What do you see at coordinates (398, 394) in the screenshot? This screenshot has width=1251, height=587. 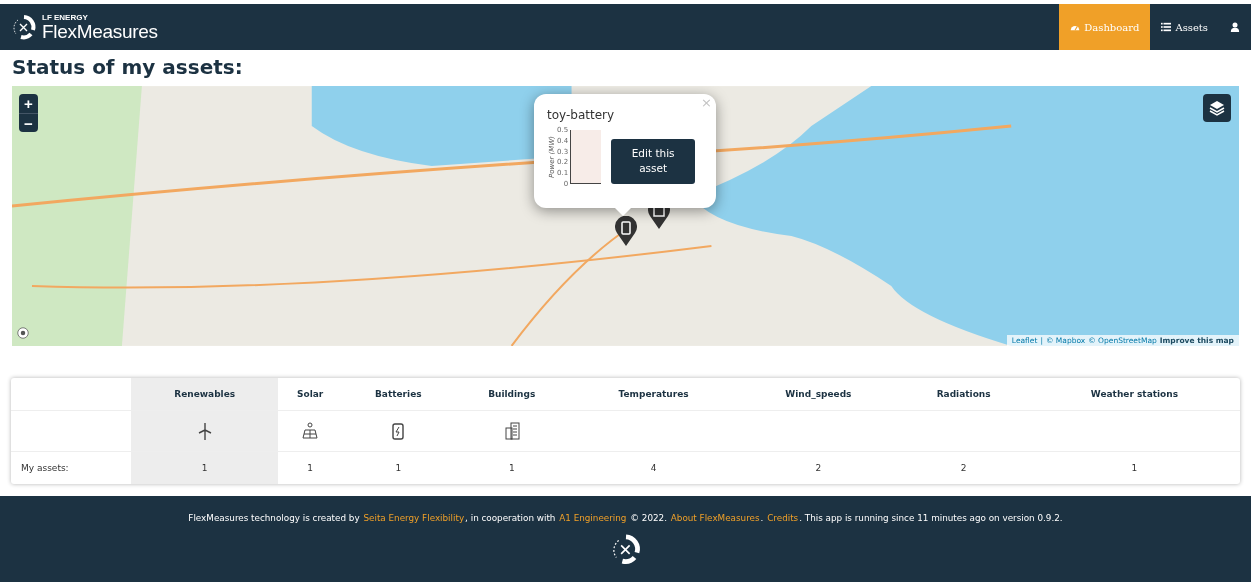 I see `column-header: Batteries` at bounding box center [398, 394].